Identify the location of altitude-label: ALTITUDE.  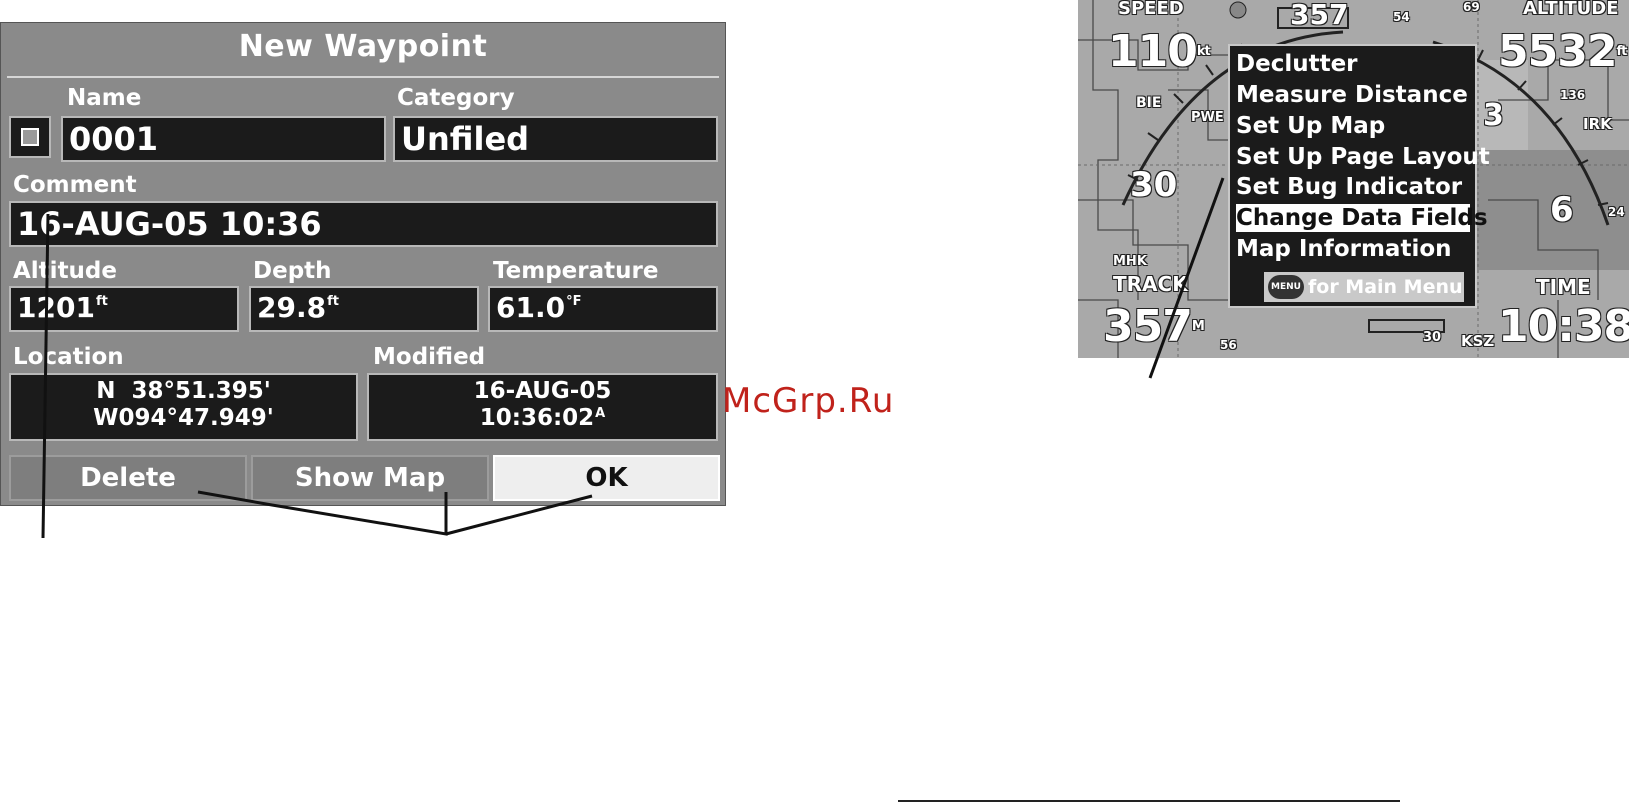
(1571, 9).